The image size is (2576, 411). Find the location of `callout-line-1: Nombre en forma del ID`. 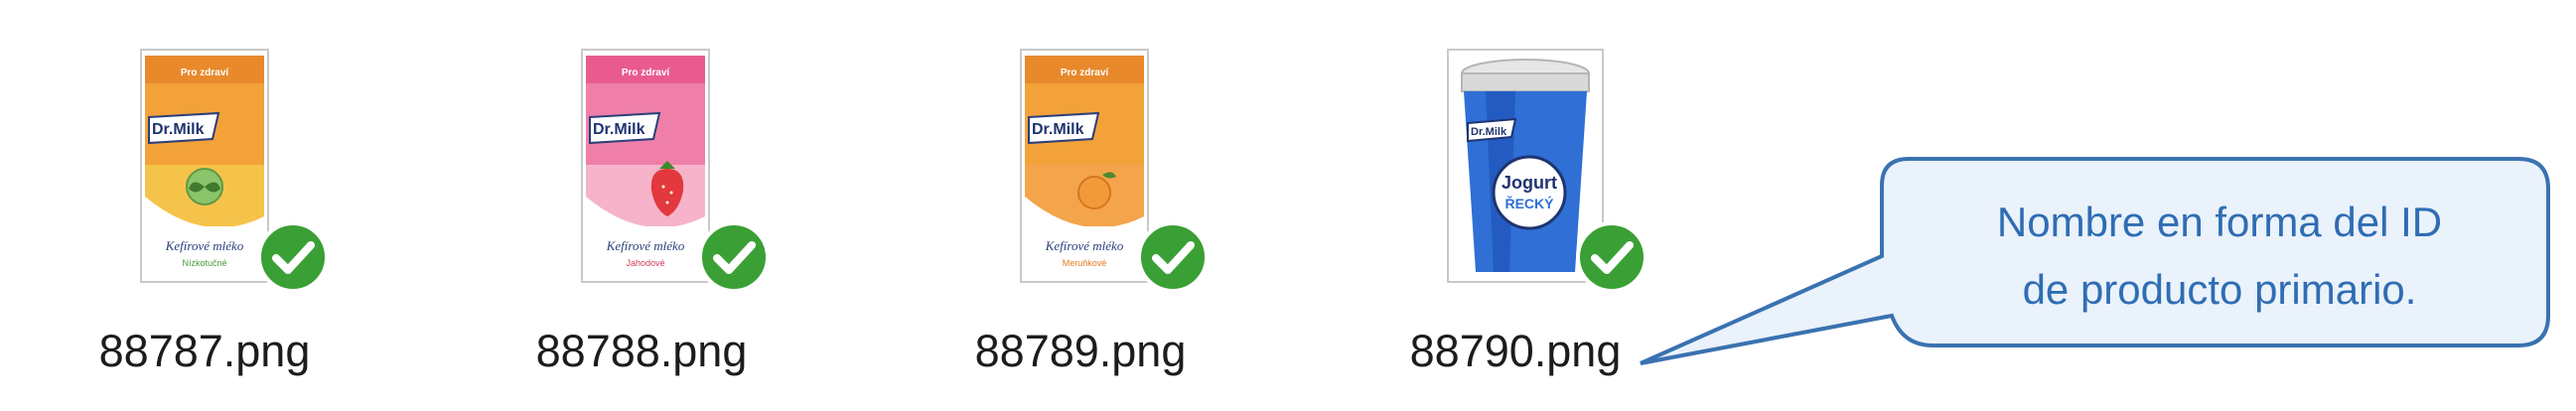

callout-line-1: Nombre en forma del ID is located at coordinates (2220, 222).